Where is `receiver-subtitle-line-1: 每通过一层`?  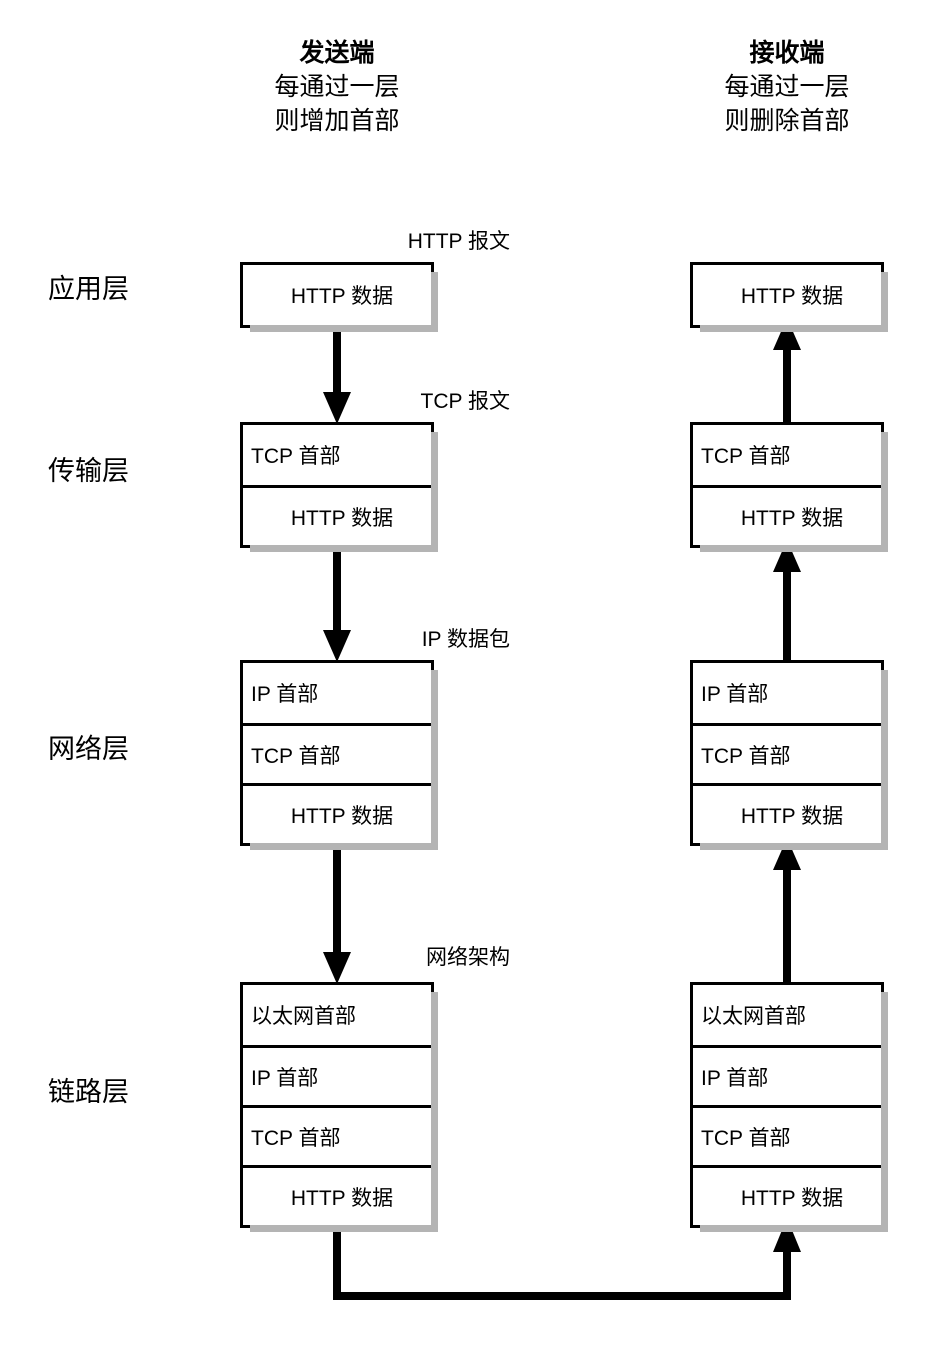
receiver-subtitle-line-1: 每通过一层 is located at coordinates (787, 87).